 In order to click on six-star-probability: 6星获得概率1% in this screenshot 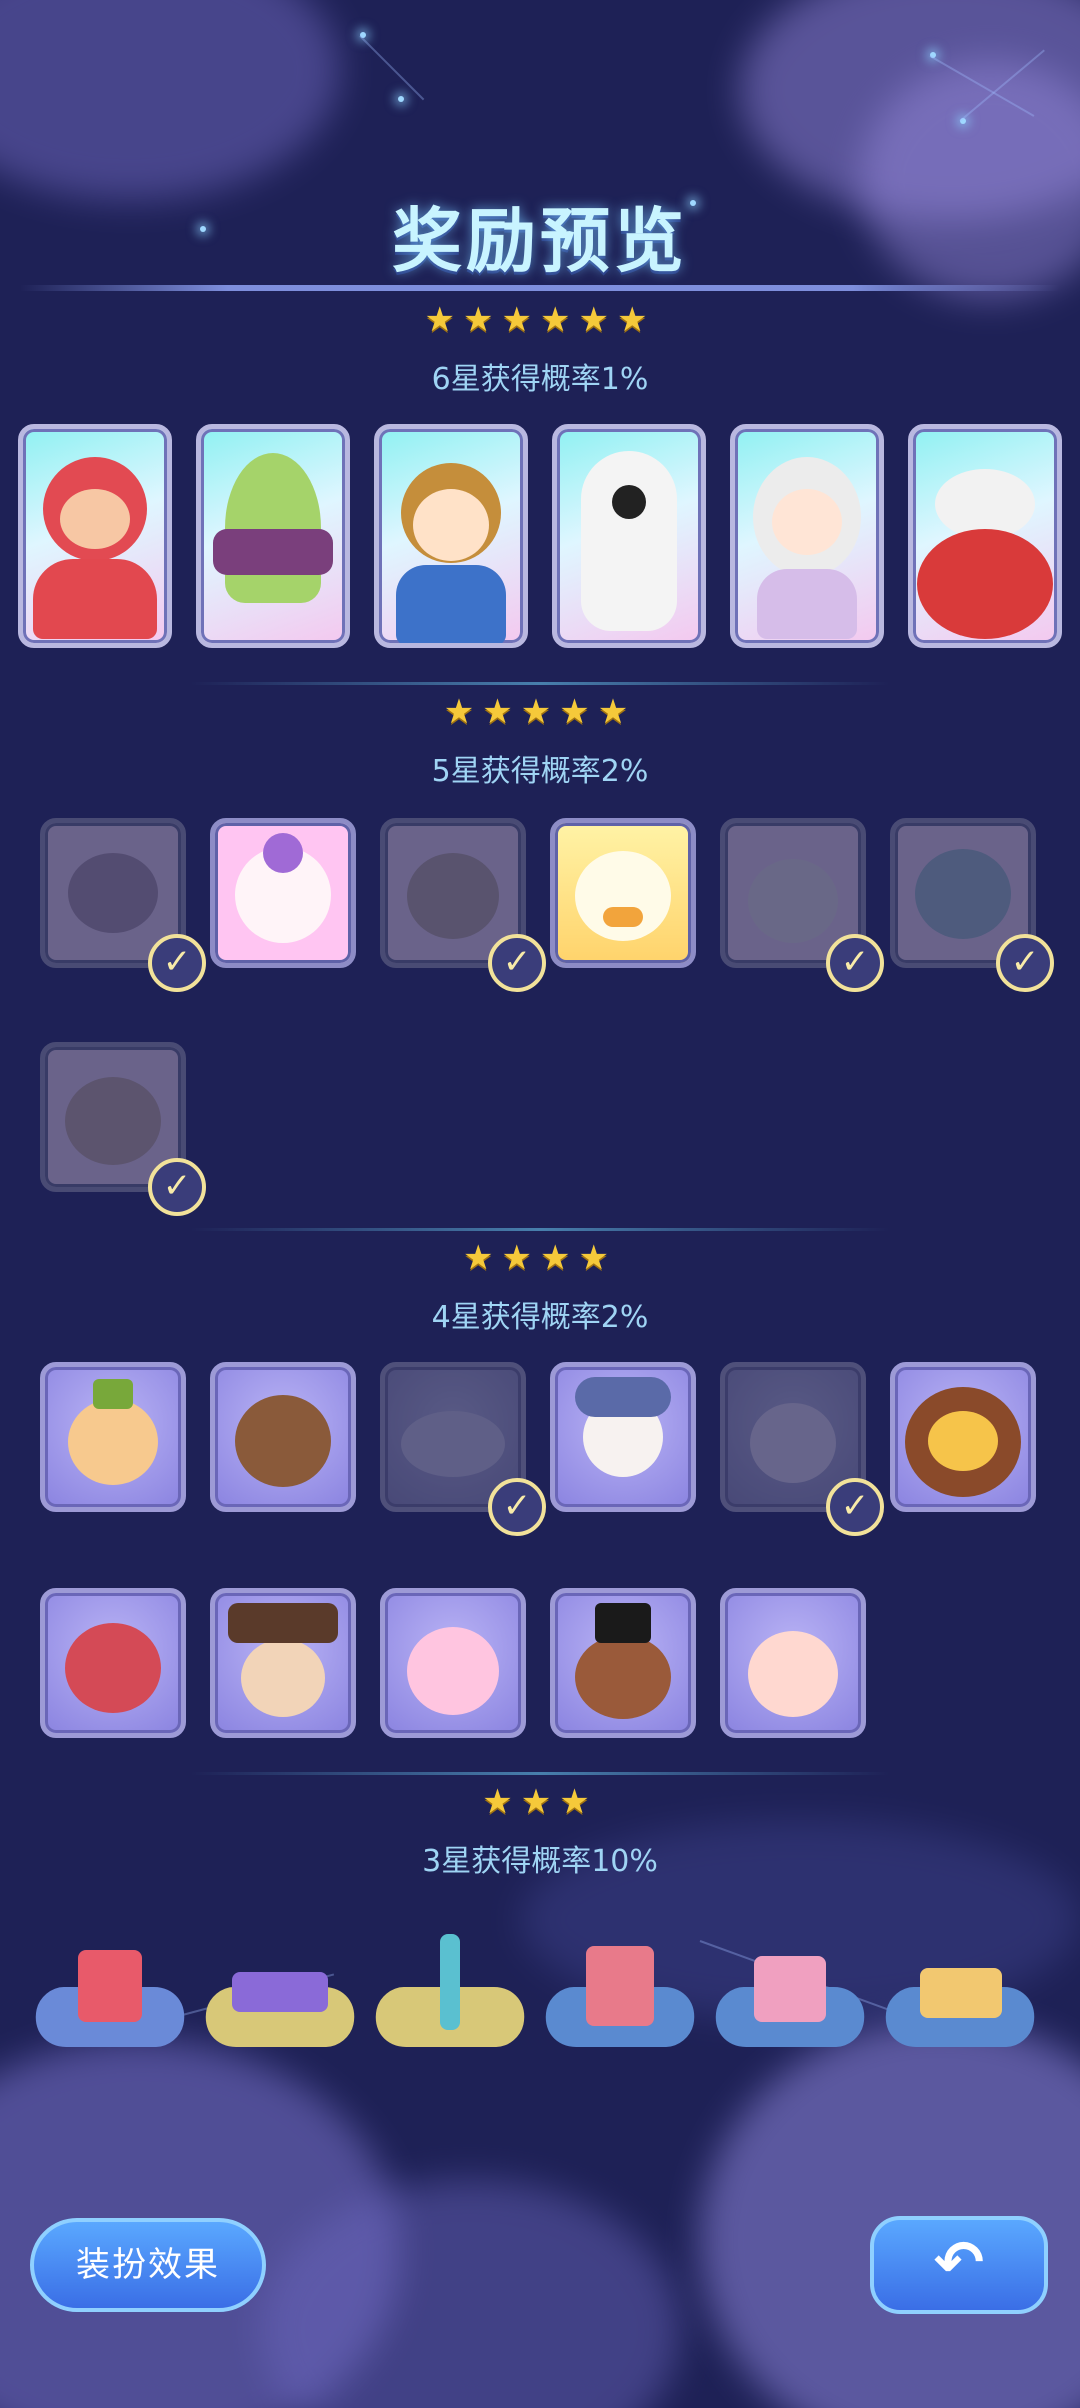, I will do `click(540, 379)`.